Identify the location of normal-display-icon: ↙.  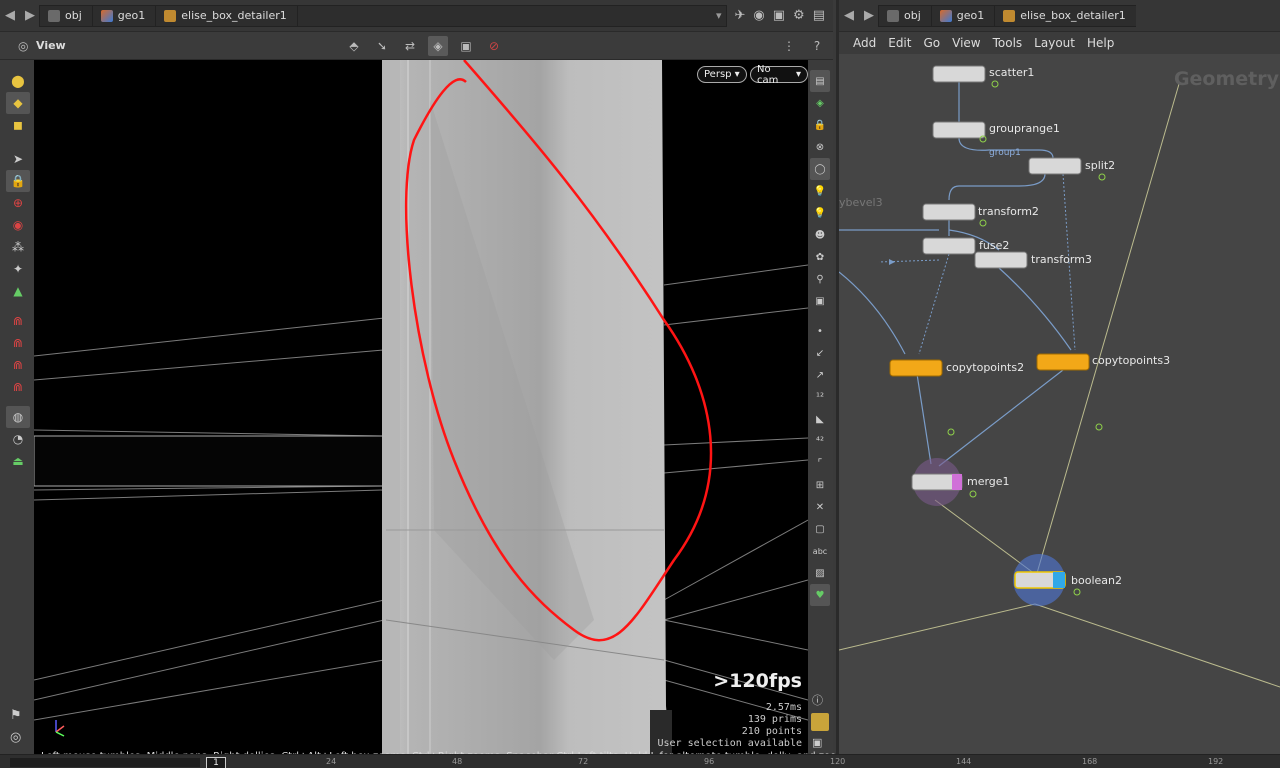
(820, 353).